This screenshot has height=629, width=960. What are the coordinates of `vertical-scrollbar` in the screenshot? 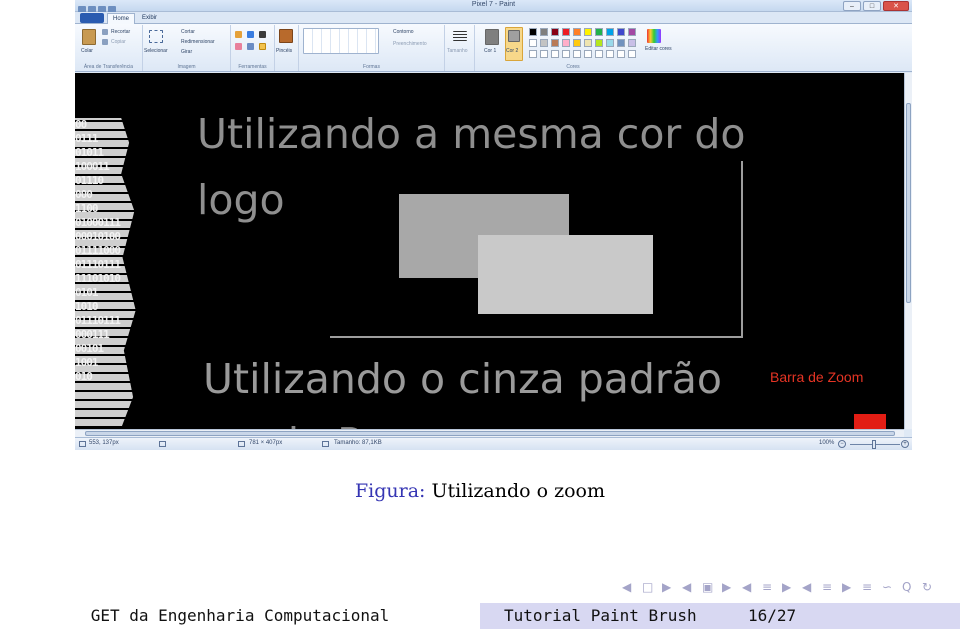 It's located at (908, 251).